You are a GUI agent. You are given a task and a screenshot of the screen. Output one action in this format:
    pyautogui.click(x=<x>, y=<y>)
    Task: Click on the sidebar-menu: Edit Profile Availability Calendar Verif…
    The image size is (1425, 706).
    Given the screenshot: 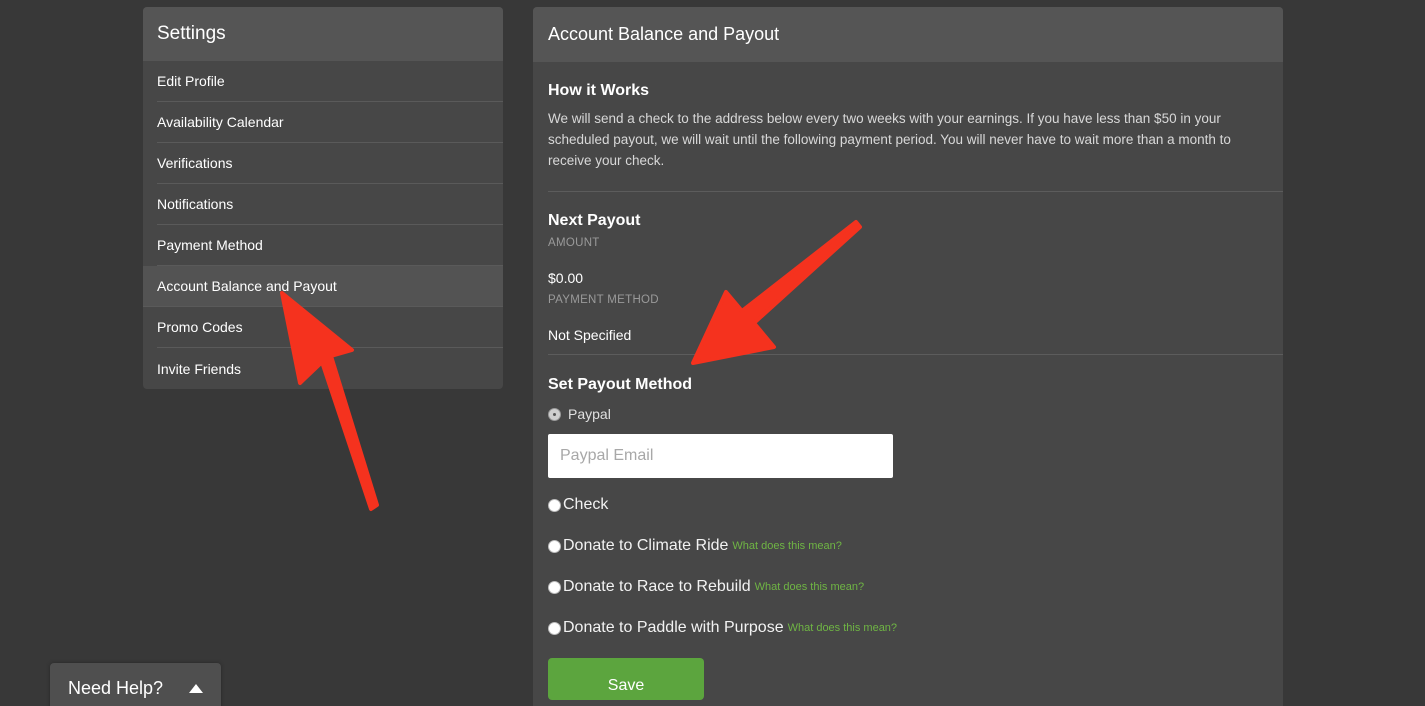 What is the action you would take?
    pyautogui.click(x=323, y=225)
    